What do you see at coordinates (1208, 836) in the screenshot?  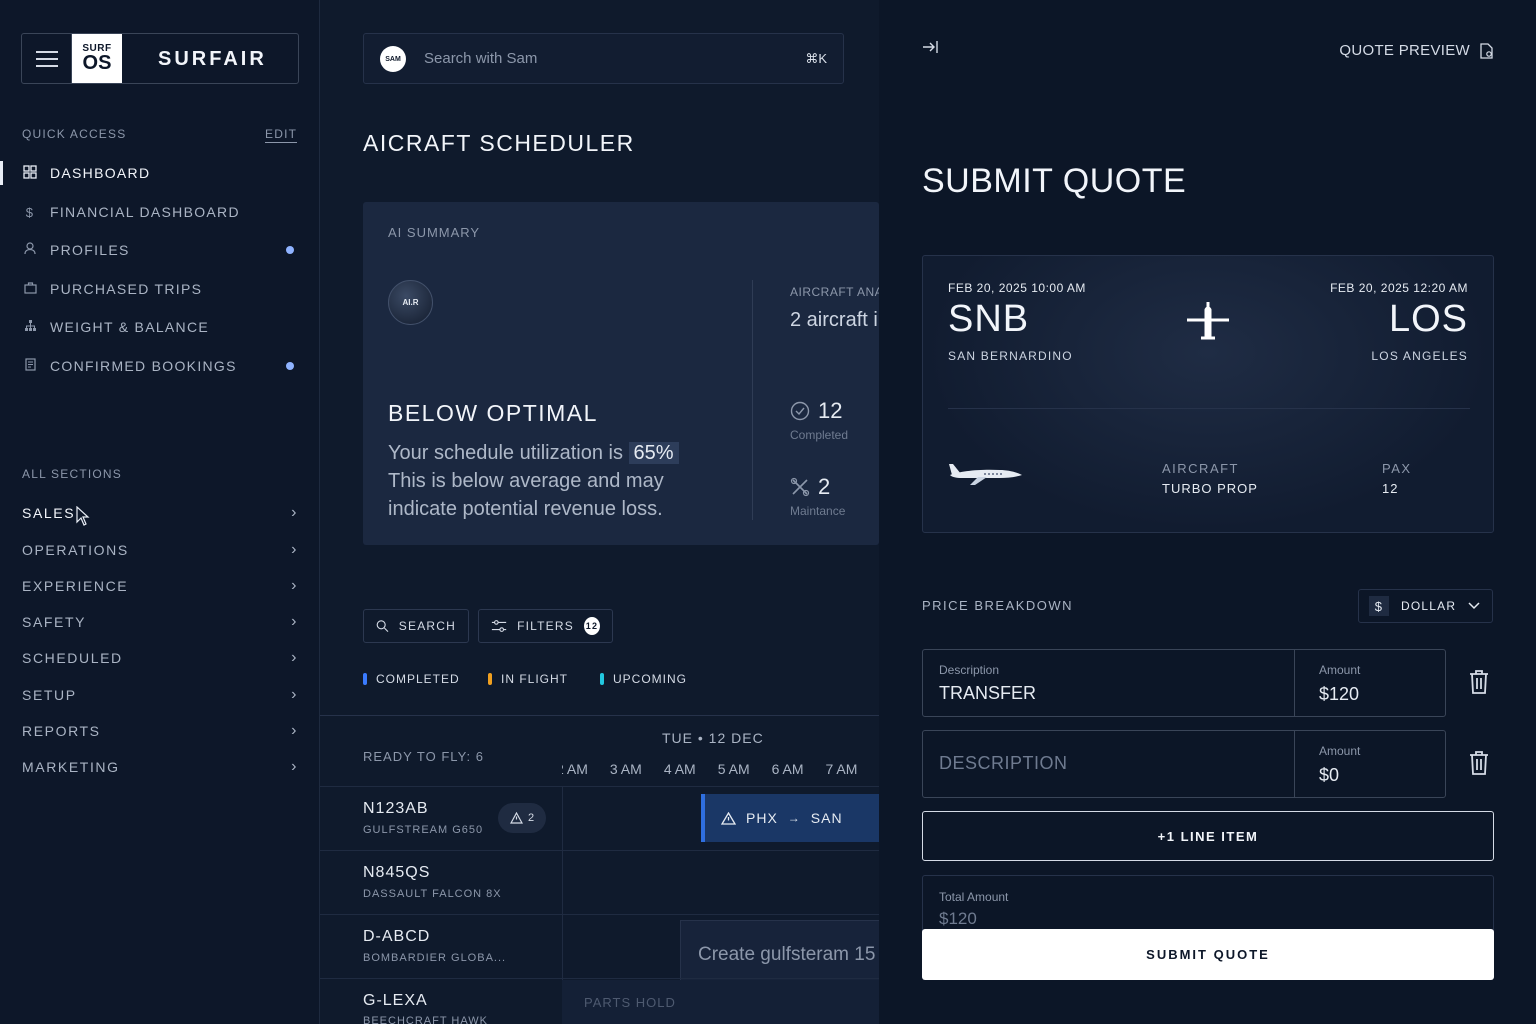 I see `add-line-item-button: +1 LINE ITEM` at bounding box center [1208, 836].